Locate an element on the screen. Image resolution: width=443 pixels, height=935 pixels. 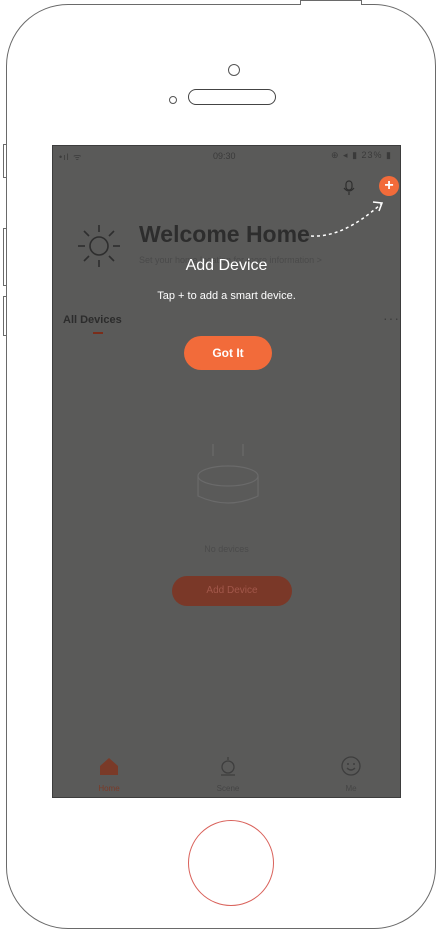
tab-underline is located at coordinates (98, 333).